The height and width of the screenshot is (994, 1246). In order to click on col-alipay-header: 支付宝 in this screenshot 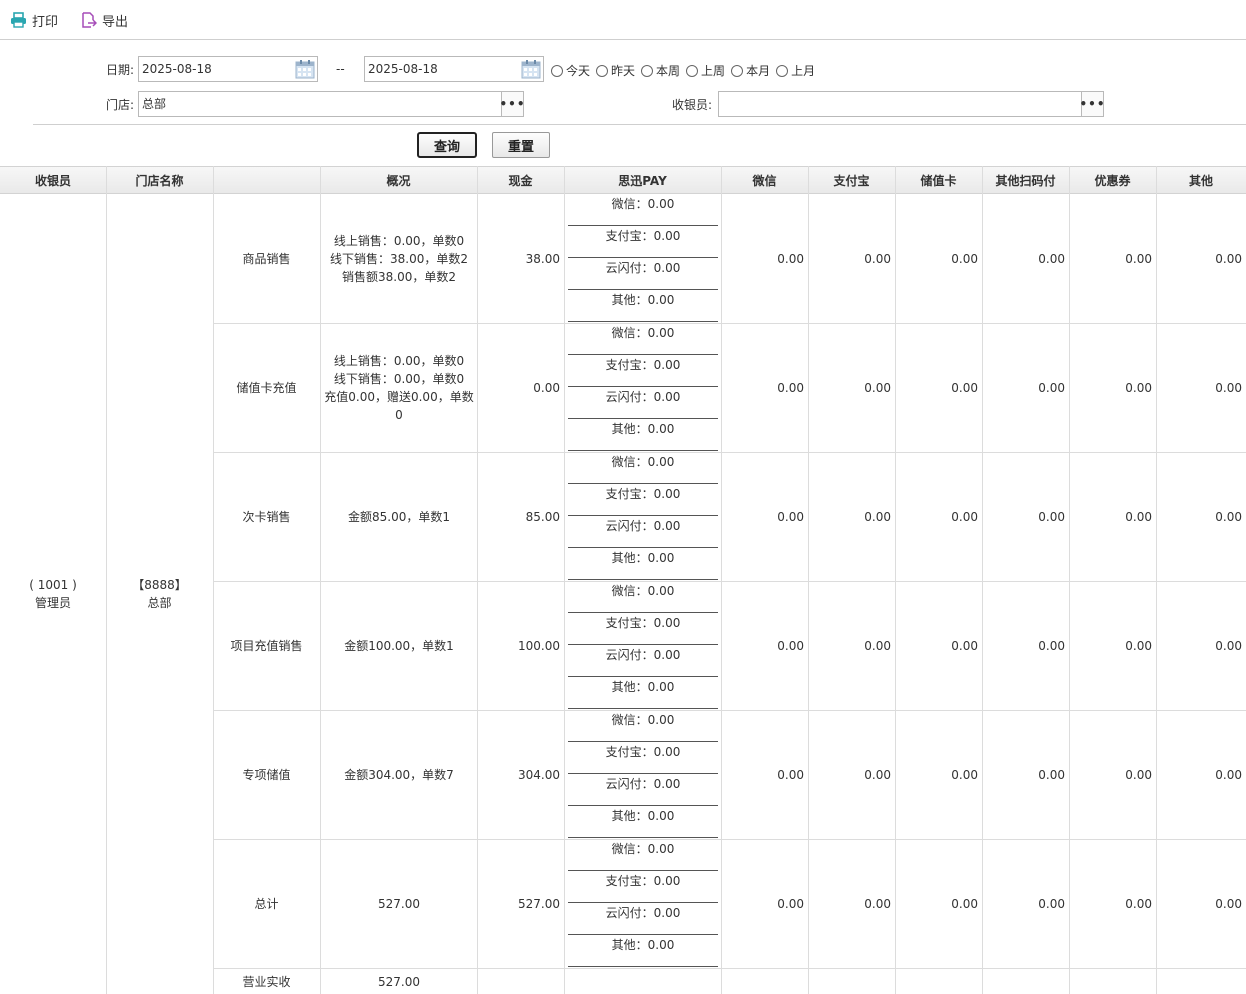, I will do `click(851, 181)`.